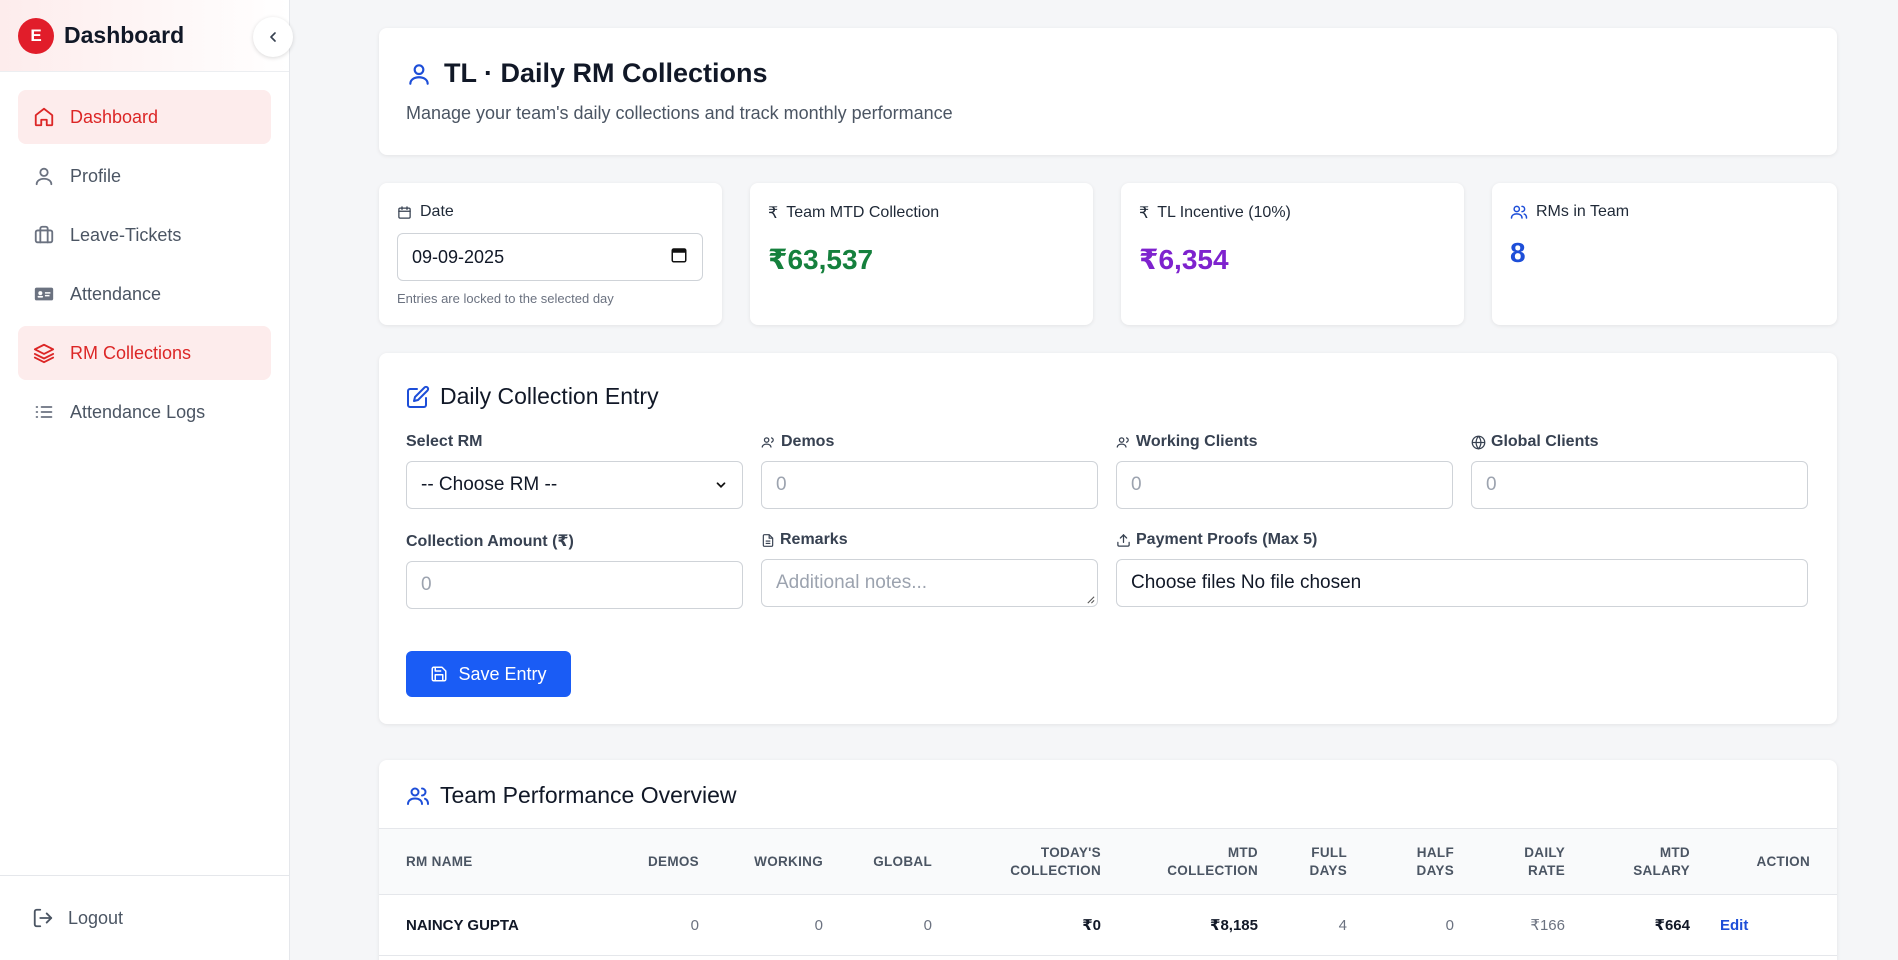 The width and height of the screenshot is (1898, 960). I want to click on sidebar-item-dashboard: Dashboard, so click(144, 117).